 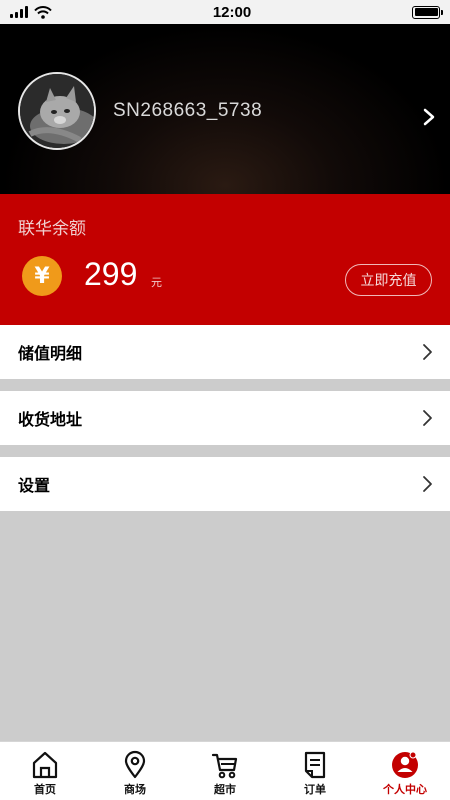 I want to click on tab-label: 超市, so click(x=225, y=789).